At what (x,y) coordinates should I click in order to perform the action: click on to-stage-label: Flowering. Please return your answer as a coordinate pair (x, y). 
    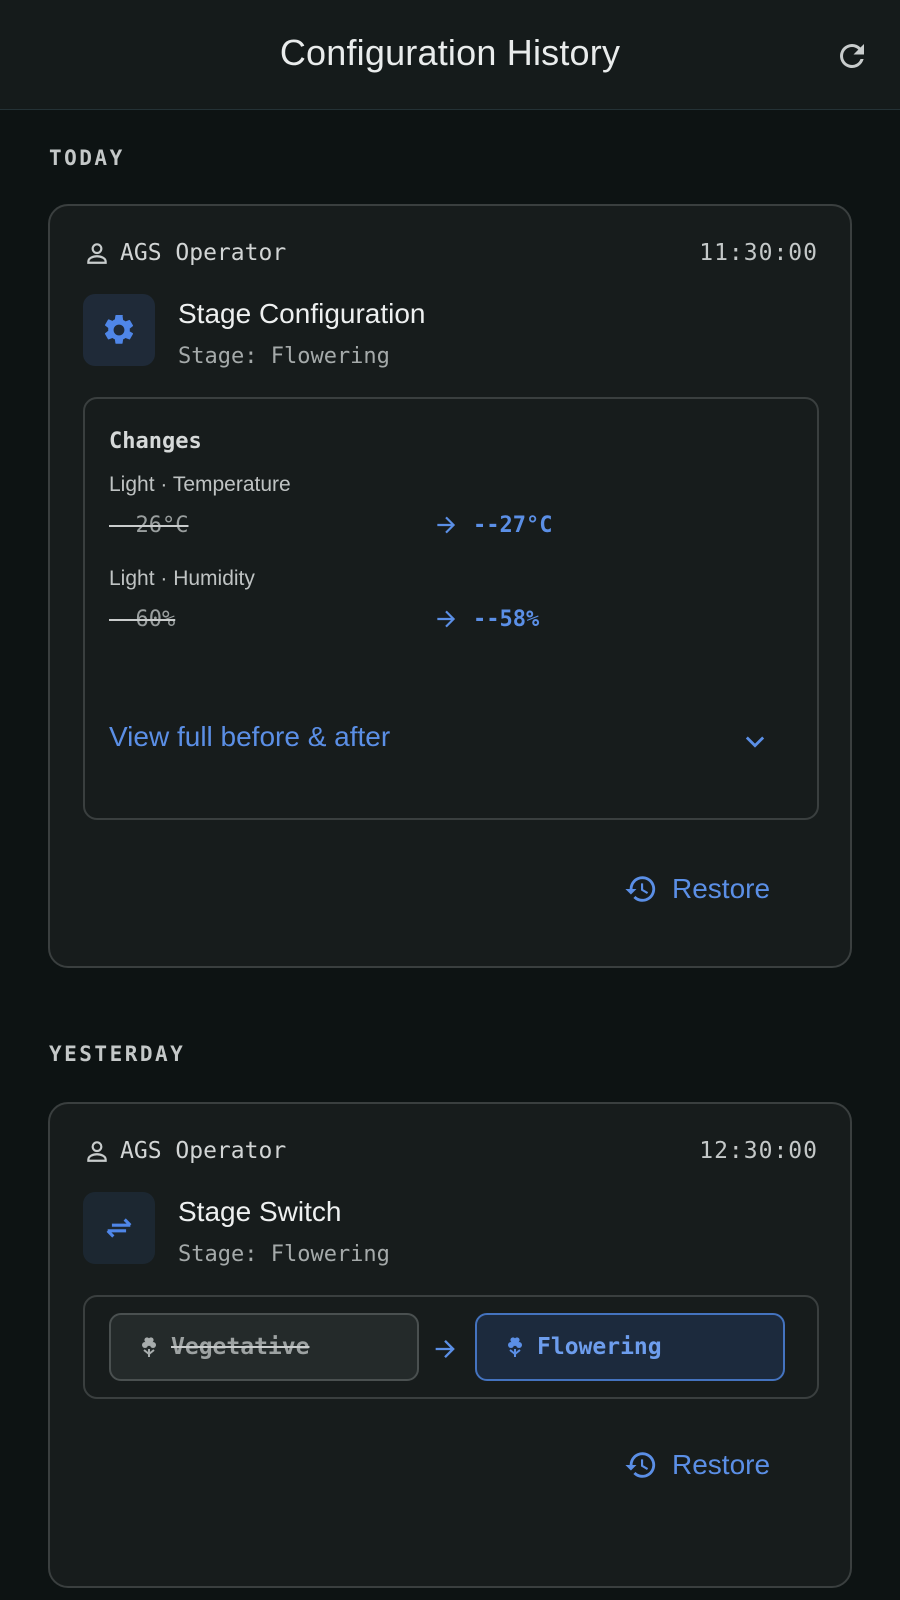
    Looking at the image, I should click on (599, 1347).